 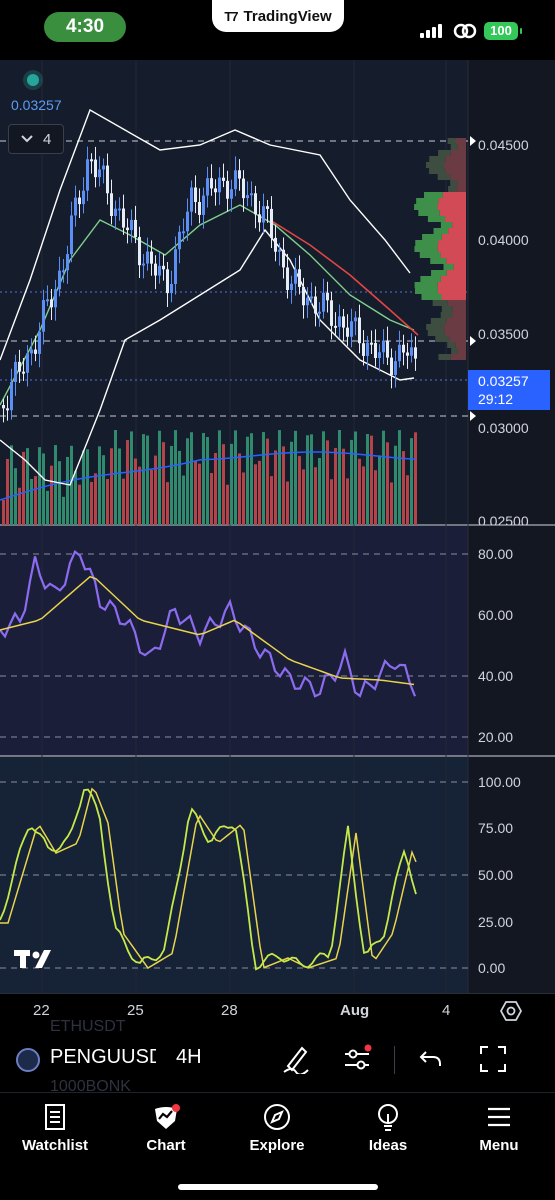 I want to click on rsi-line, so click(x=208, y=624).